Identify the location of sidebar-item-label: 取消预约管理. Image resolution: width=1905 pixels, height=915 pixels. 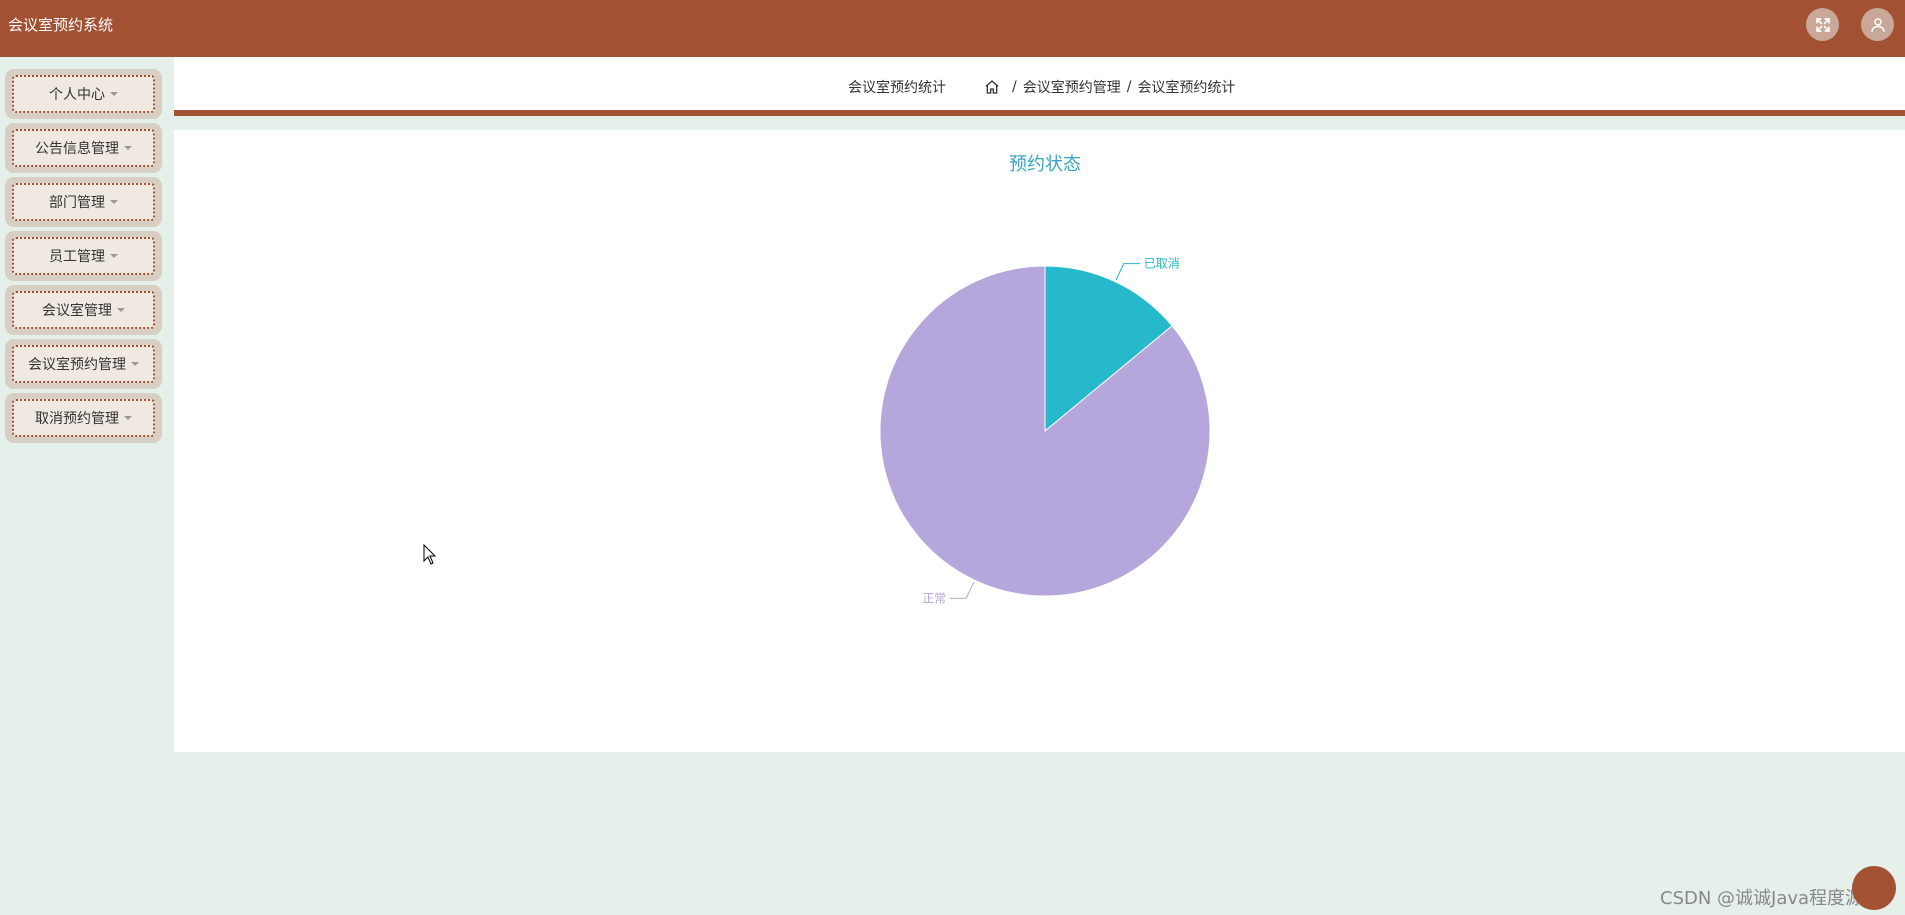
(77, 419).